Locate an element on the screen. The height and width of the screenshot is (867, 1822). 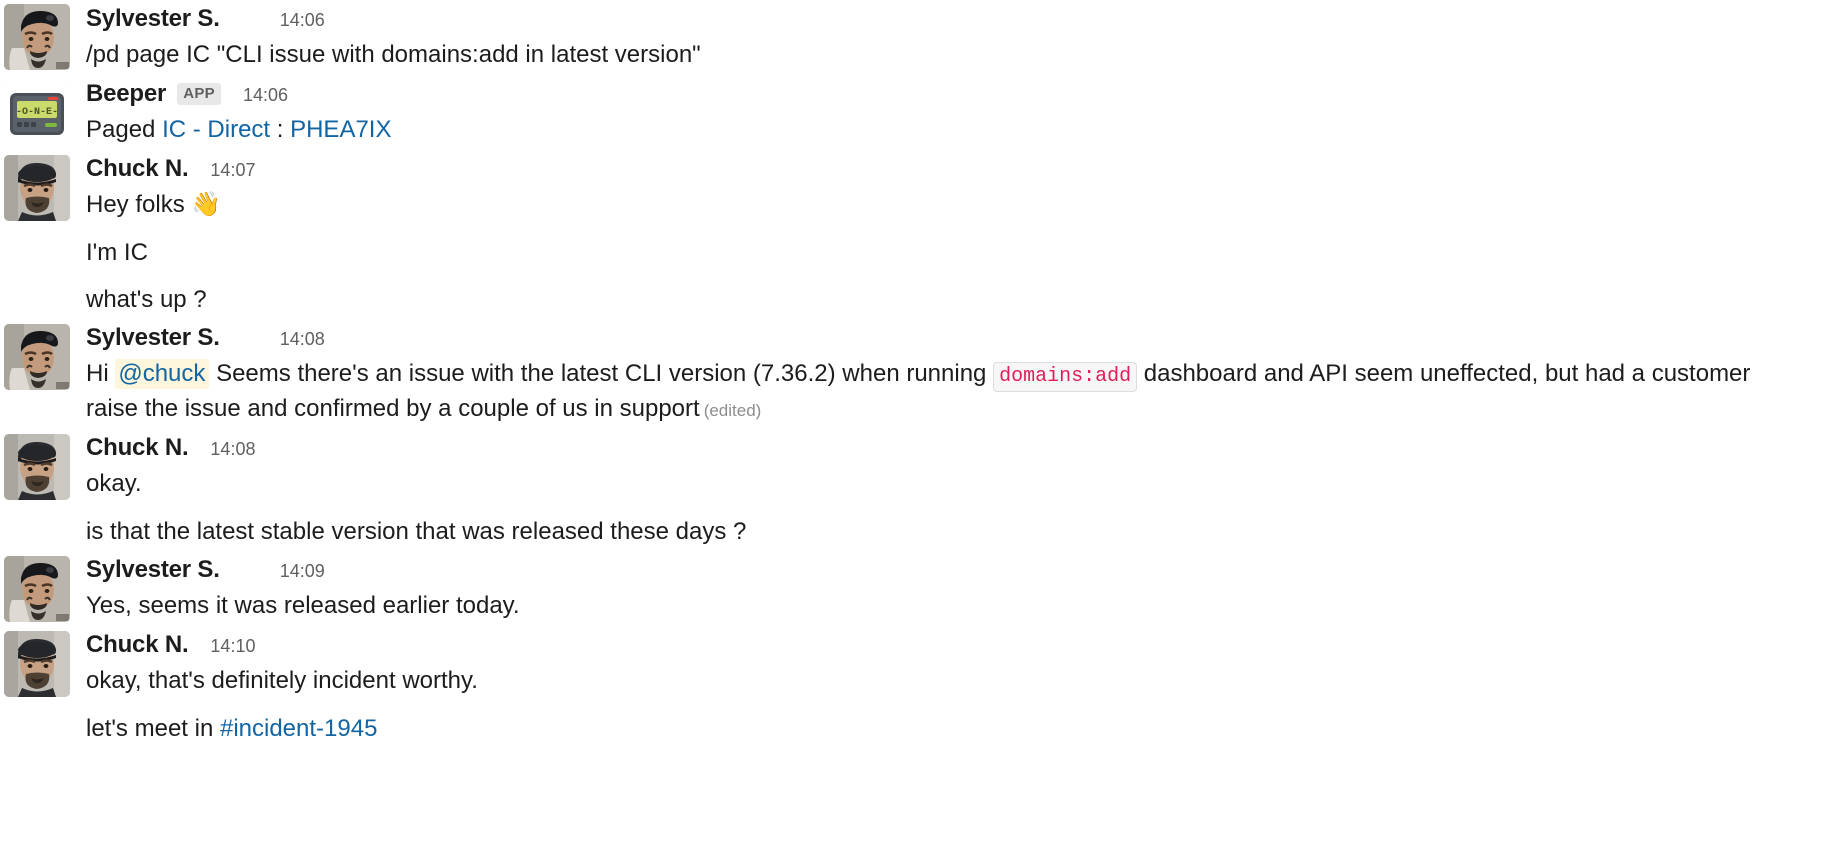
incident-key-link: PHEA7IX is located at coordinates (340, 129).